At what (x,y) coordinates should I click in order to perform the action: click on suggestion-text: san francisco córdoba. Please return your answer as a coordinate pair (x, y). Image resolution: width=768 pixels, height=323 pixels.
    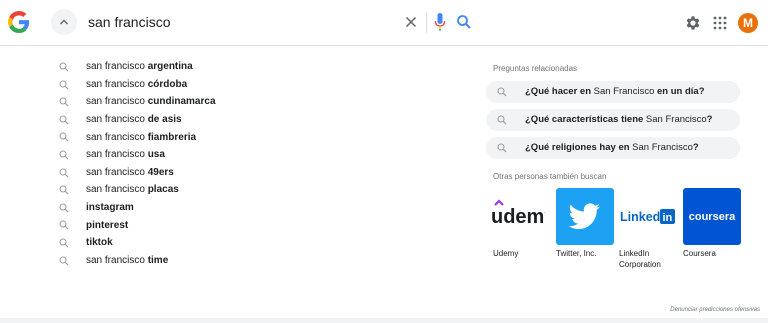
    Looking at the image, I should click on (136, 84).